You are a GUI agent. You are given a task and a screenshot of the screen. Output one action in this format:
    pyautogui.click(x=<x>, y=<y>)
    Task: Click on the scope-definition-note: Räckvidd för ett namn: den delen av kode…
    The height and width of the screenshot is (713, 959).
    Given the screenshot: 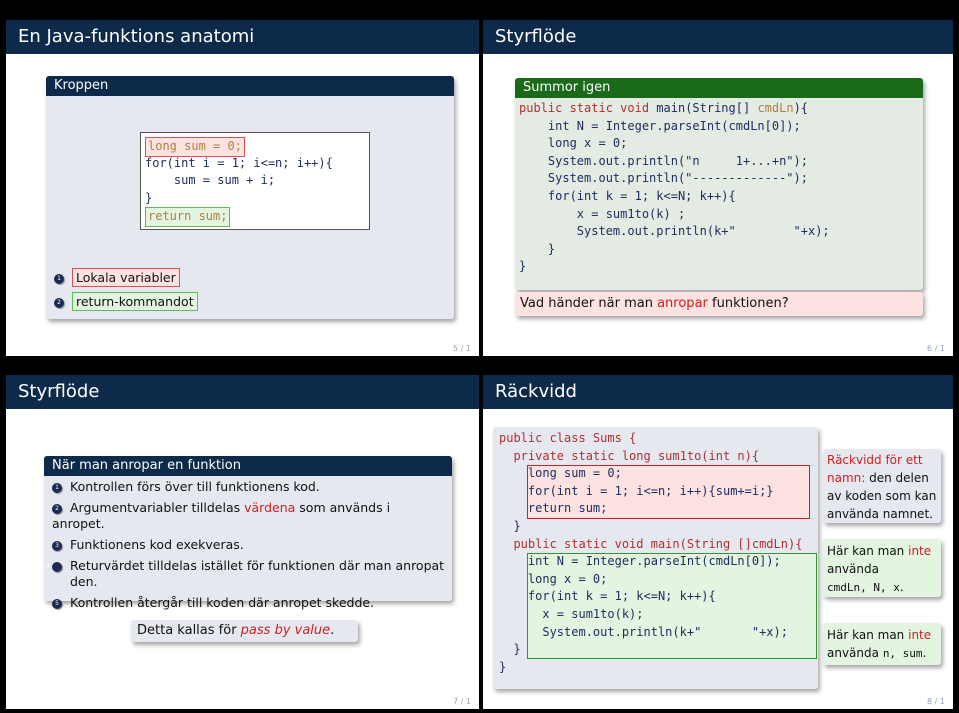 What is the action you would take?
    pyautogui.click(x=882, y=486)
    